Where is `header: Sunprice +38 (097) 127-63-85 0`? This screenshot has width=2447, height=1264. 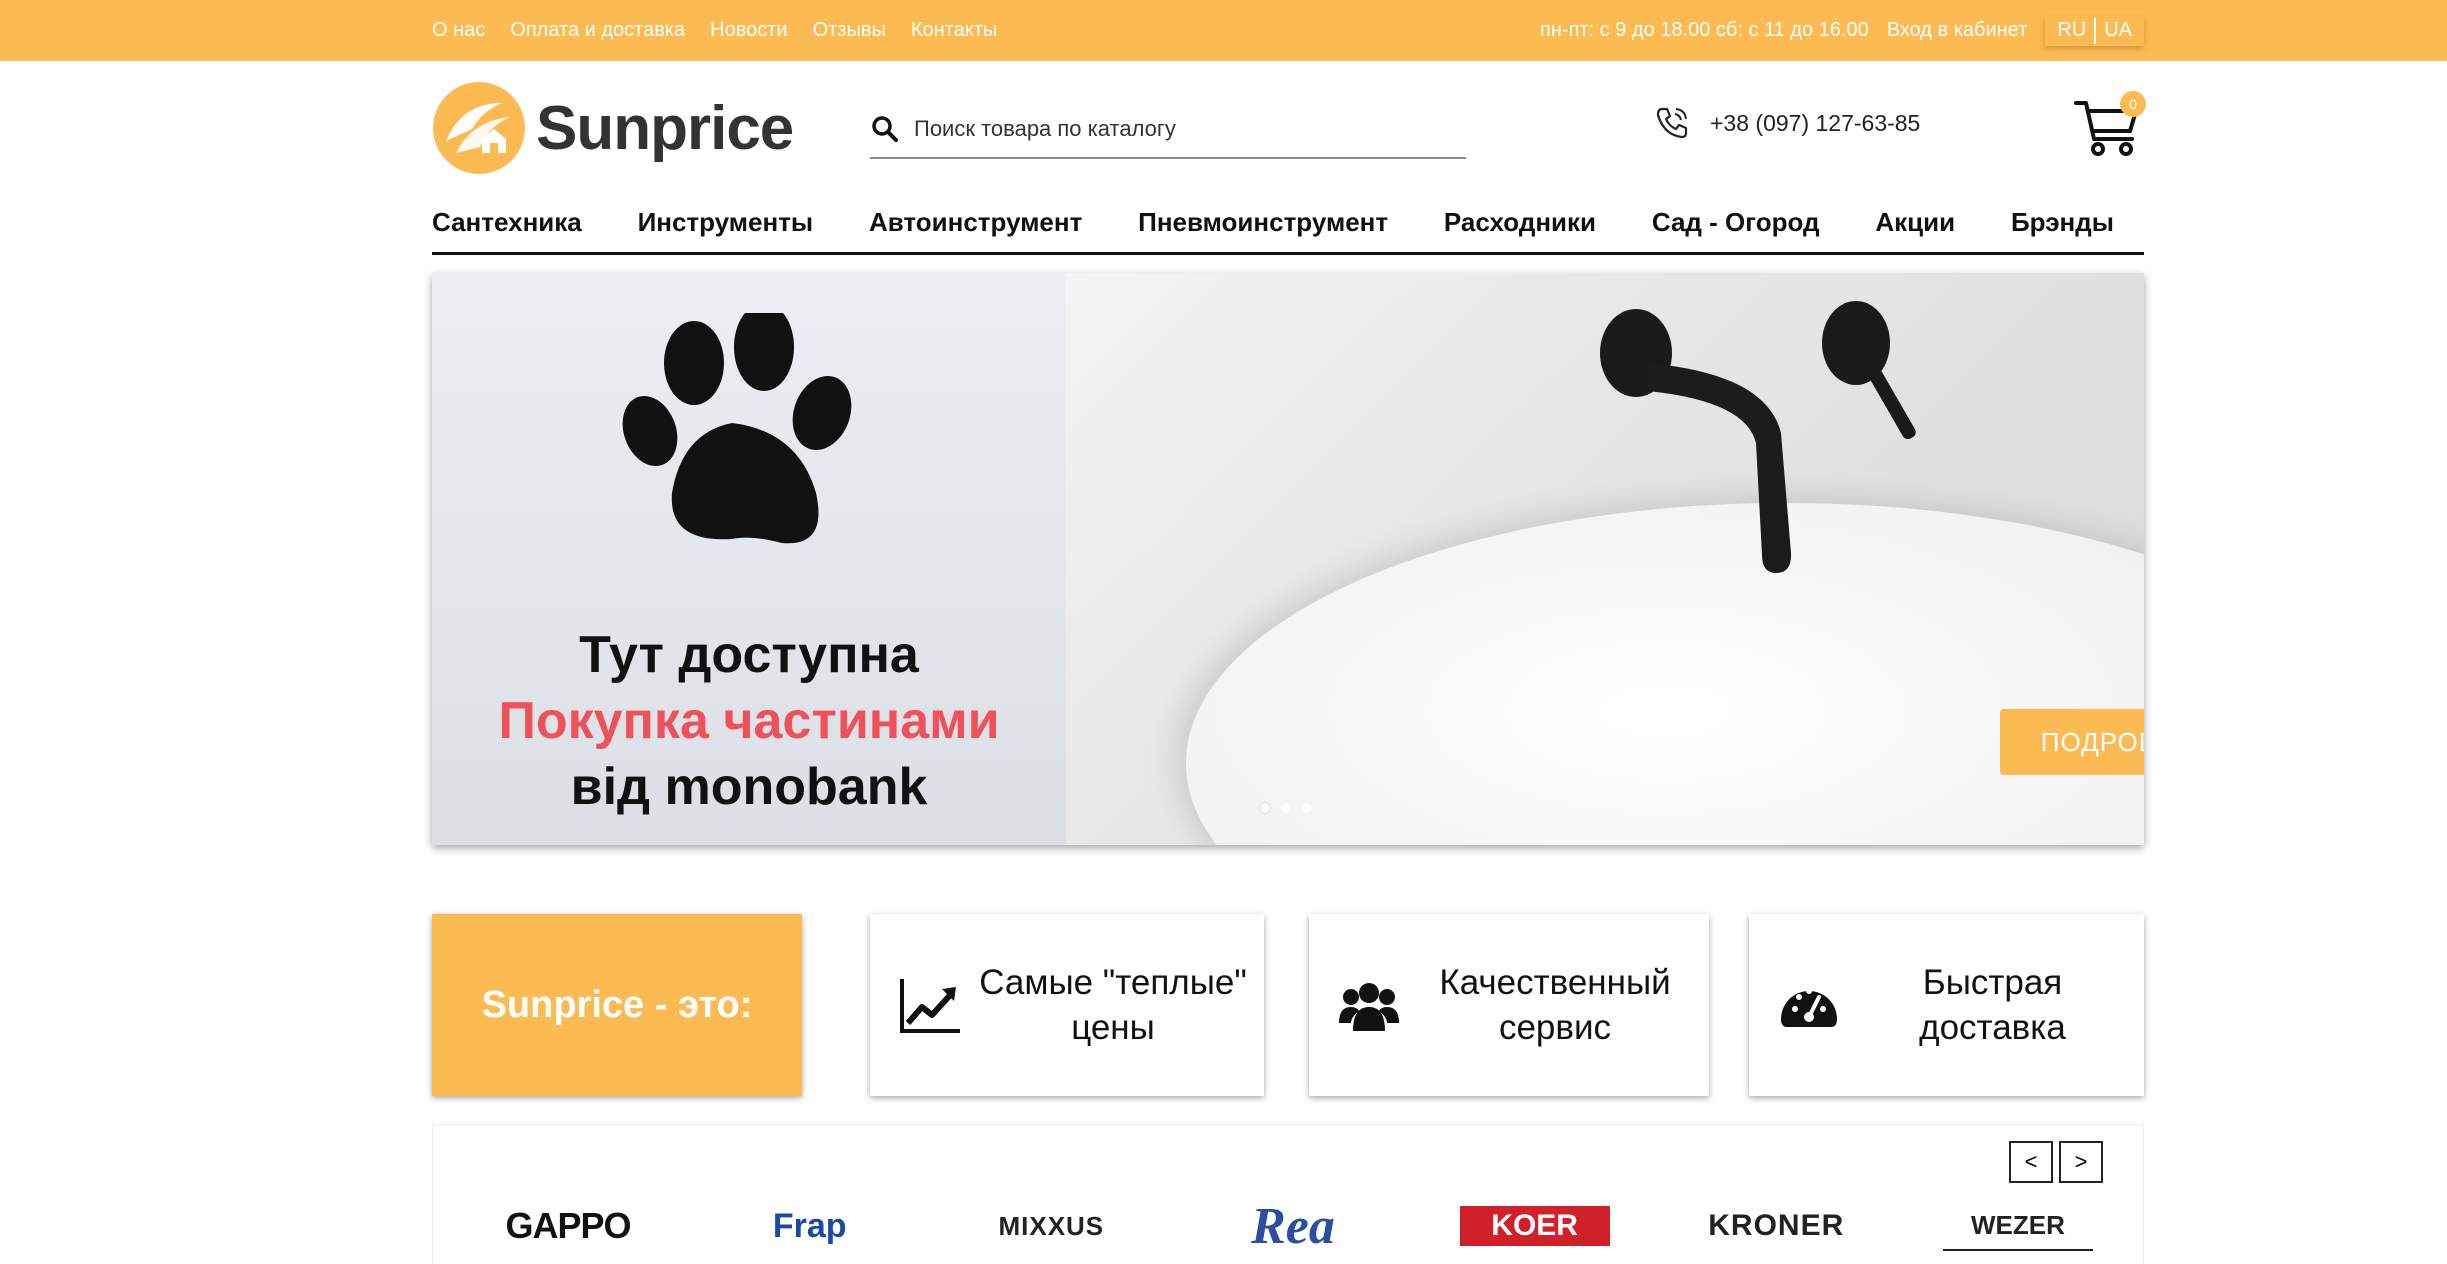 header: Sunprice +38 (097) 127-63-85 0 is located at coordinates (1289, 127).